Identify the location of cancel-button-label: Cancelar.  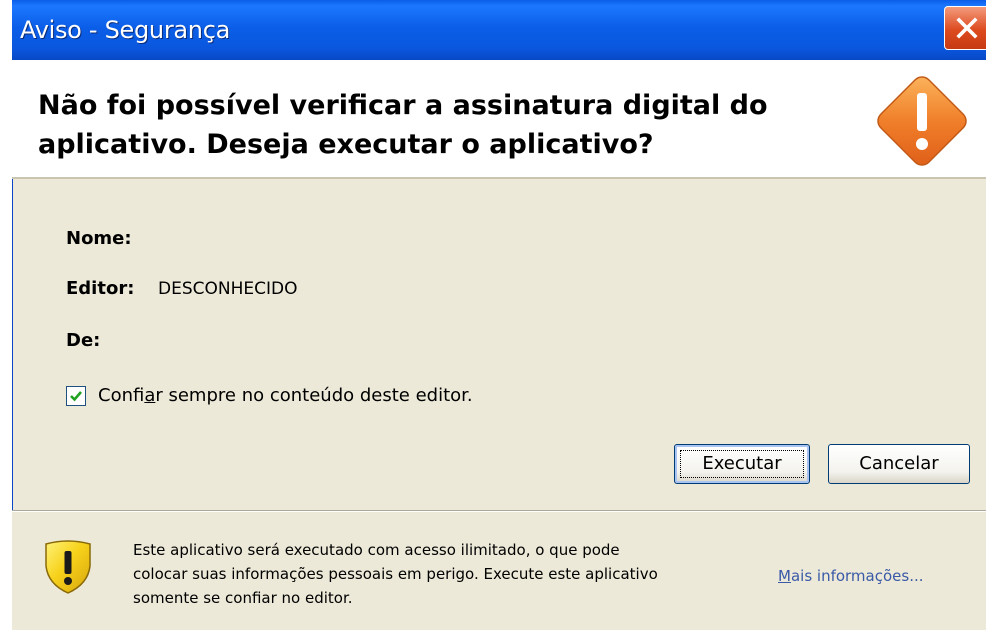
(899, 463).